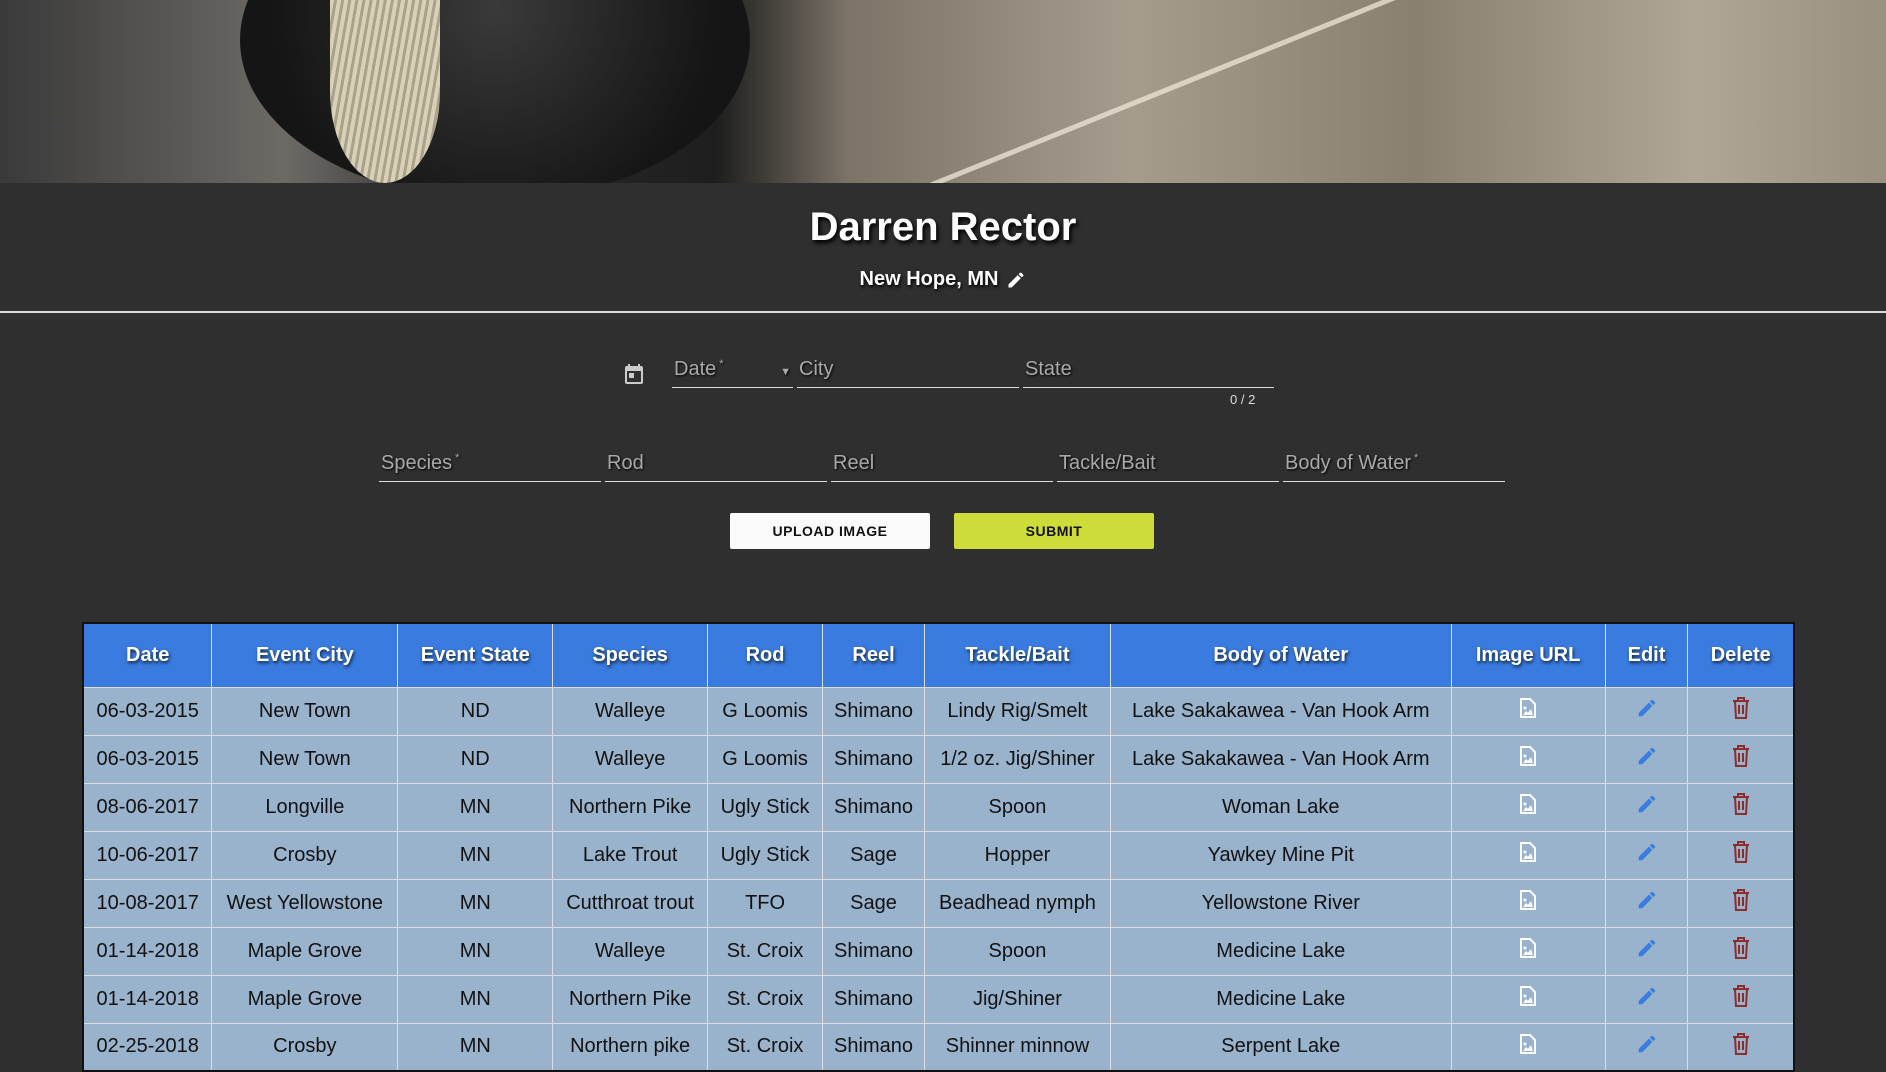  Describe the element at coordinates (1741, 655) in the screenshot. I see `column-header: Delete` at that location.